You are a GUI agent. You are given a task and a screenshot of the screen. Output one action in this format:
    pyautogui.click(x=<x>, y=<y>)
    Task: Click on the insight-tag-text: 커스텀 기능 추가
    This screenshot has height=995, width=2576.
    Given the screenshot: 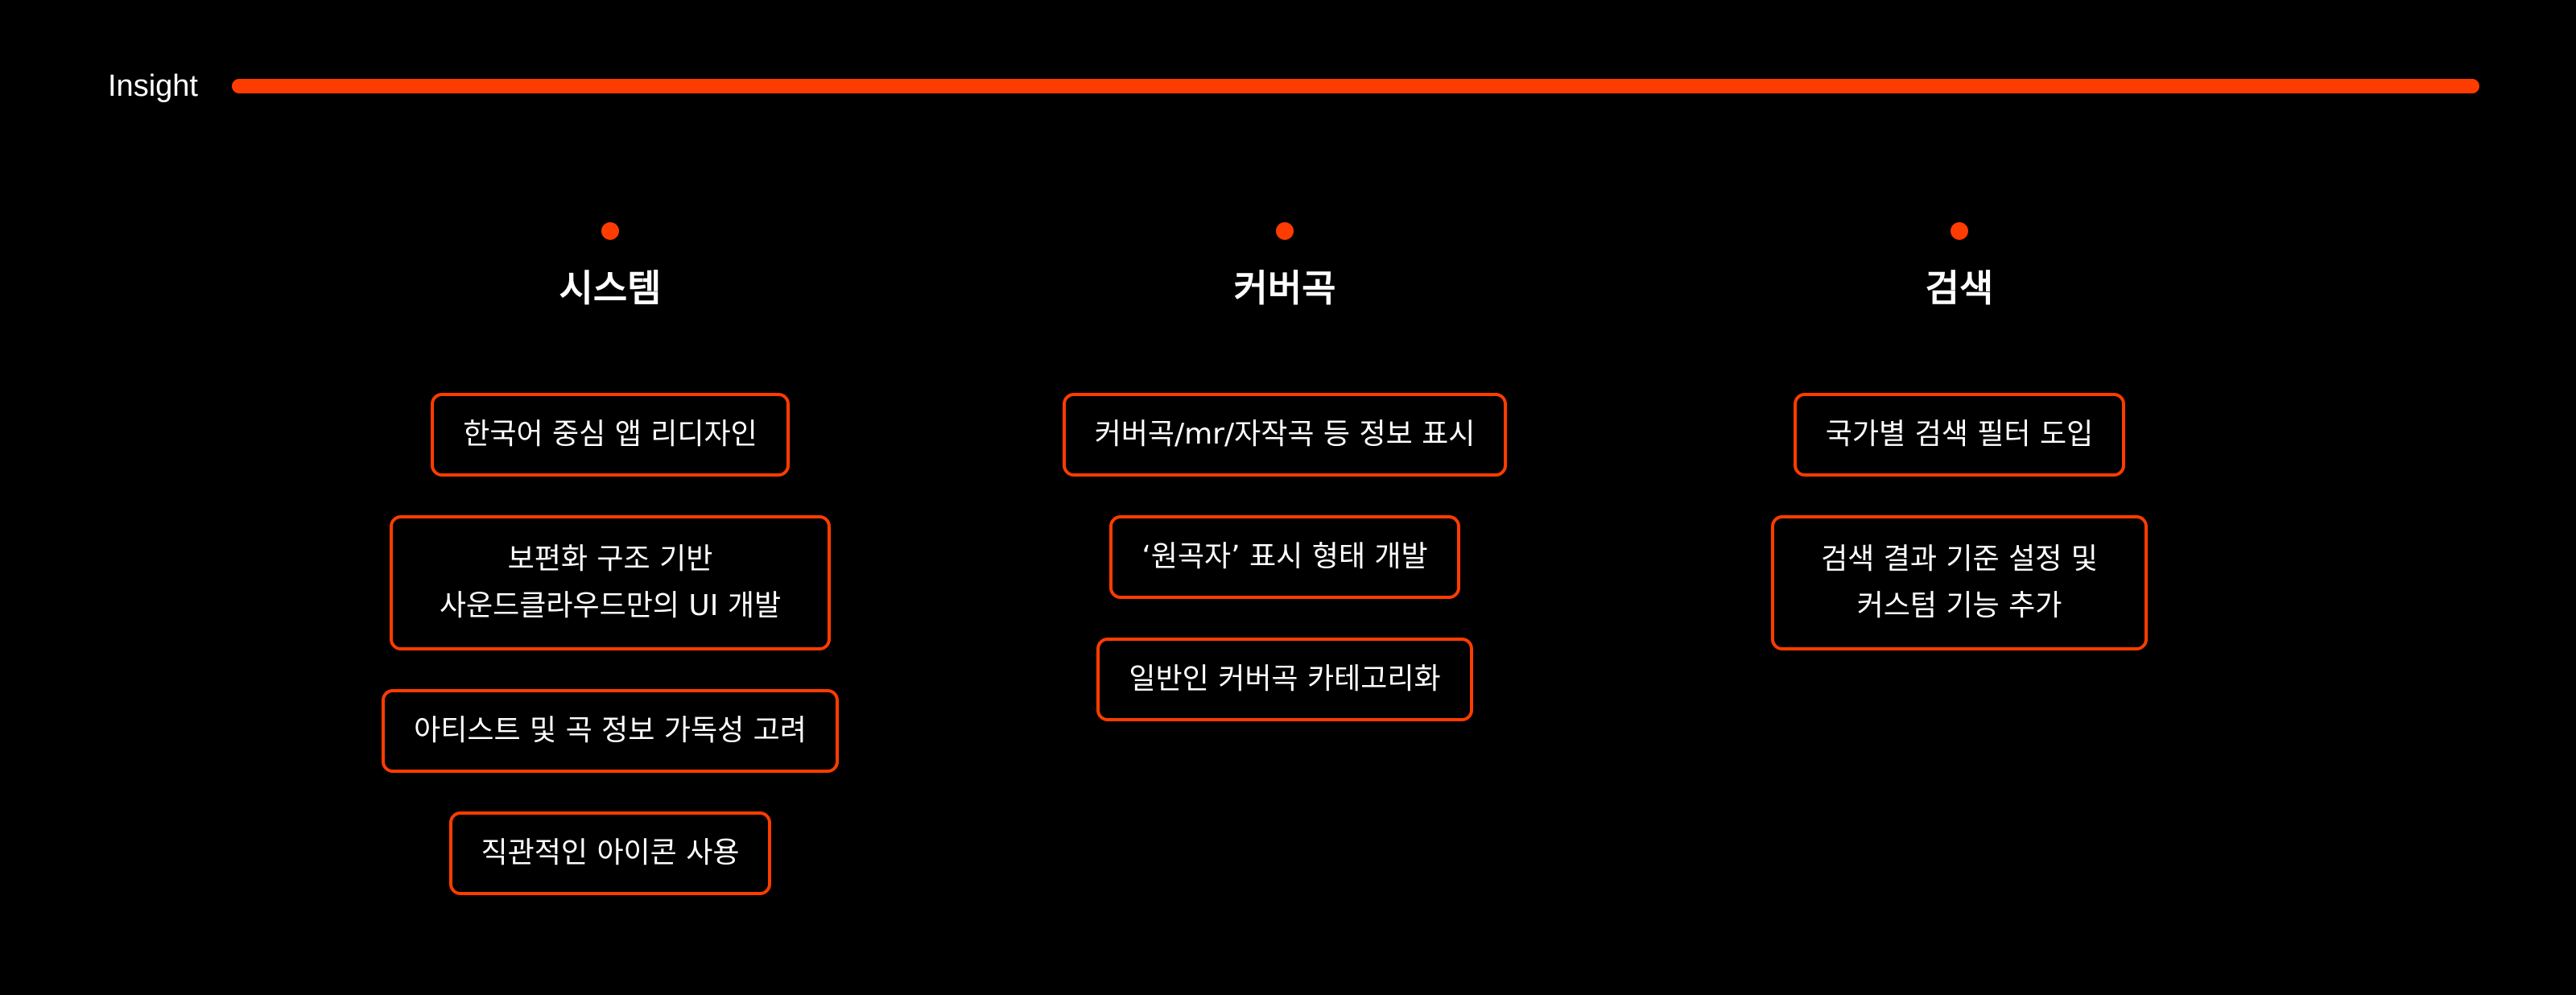 What is the action you would take?
    pyautogui.click(x=1959, y=605)
    